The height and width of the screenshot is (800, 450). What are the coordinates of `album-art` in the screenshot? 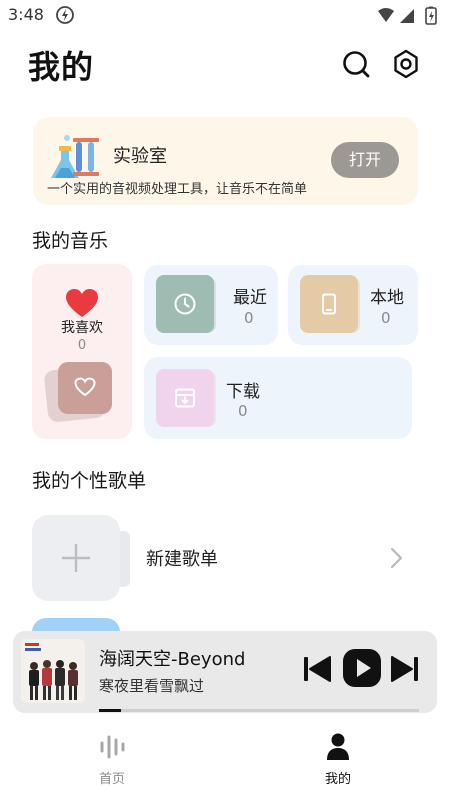 It's located at (53, 671).